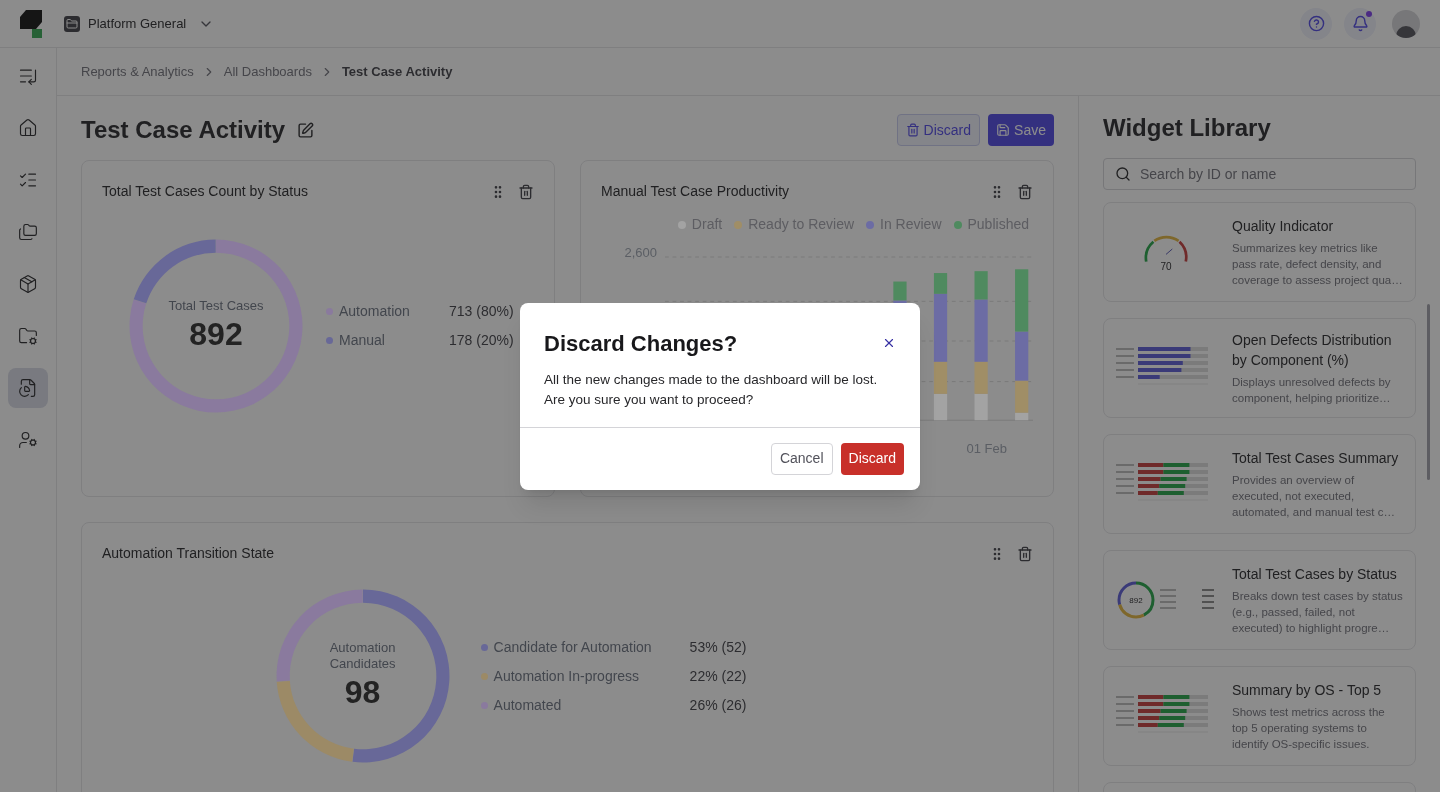 Image resolution: width=1440 pixels, height=792 pixels. What do you see at coordinates (567, 676) in the screenshot?
I see `legend-label: Automation In-progress` at bounding box center [567, 676].